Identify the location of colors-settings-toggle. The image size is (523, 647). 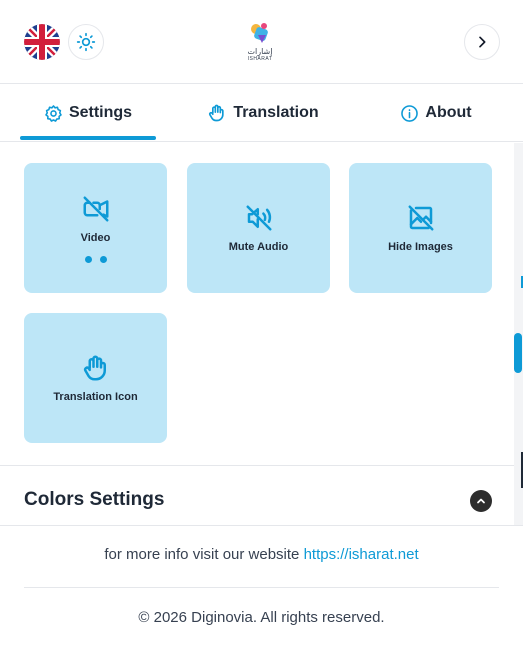
(481, 501).